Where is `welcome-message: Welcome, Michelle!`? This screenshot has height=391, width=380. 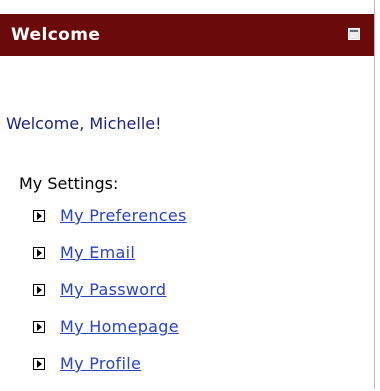
welcome-message: Welcome, Michelle! is located at coordinates (84, 123).